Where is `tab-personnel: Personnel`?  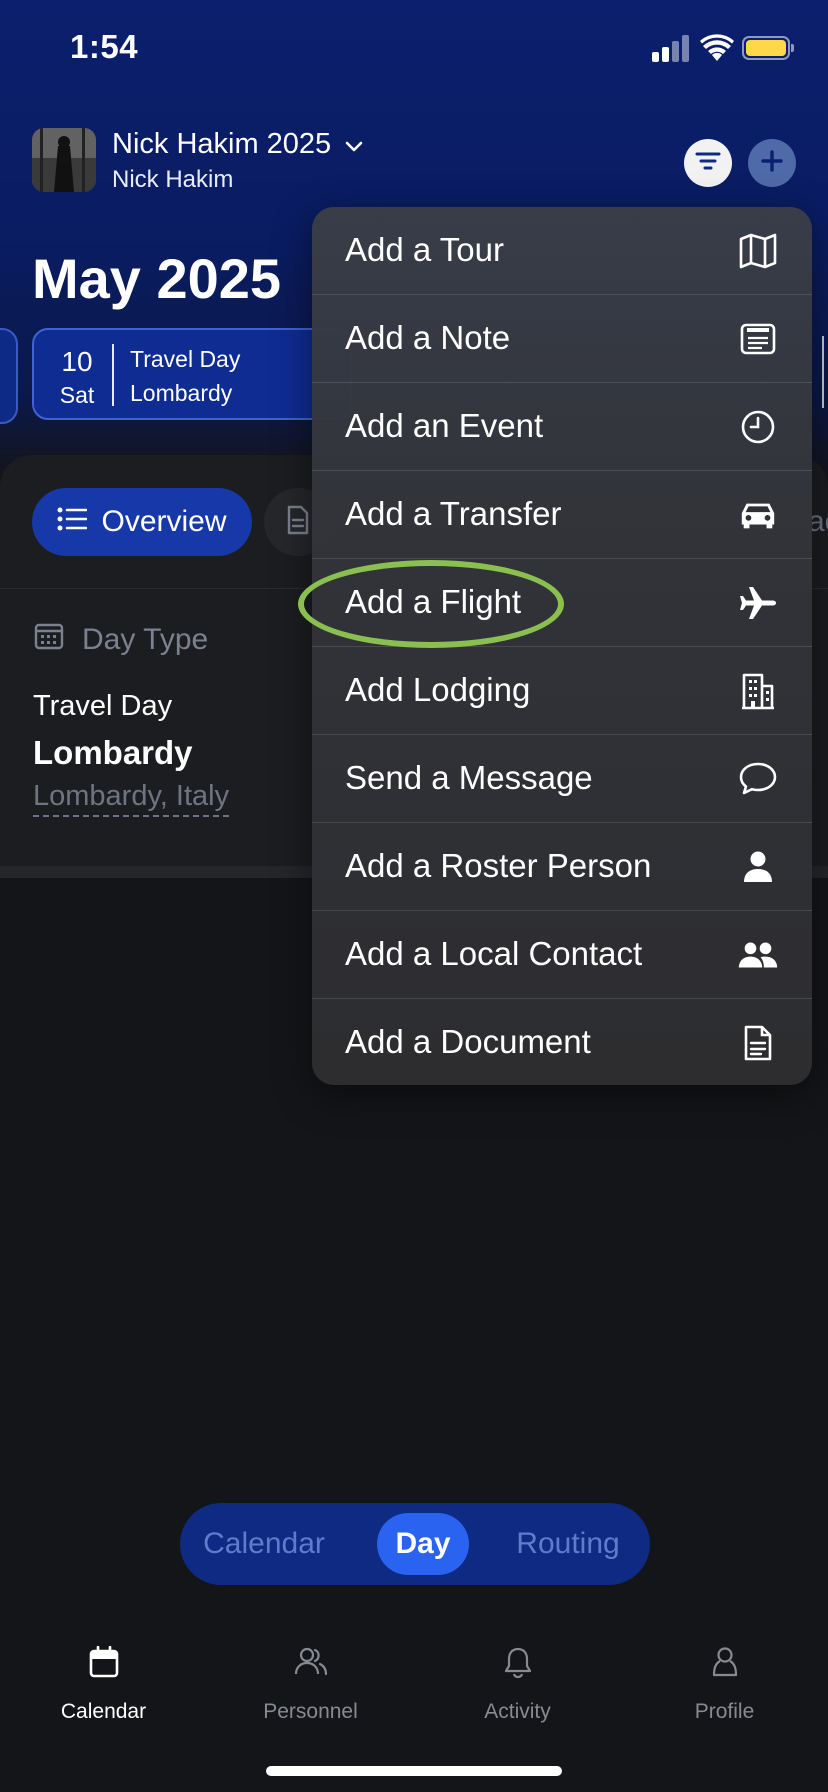 tab-personnel: Personnel is located at coordinates (310, 1685).